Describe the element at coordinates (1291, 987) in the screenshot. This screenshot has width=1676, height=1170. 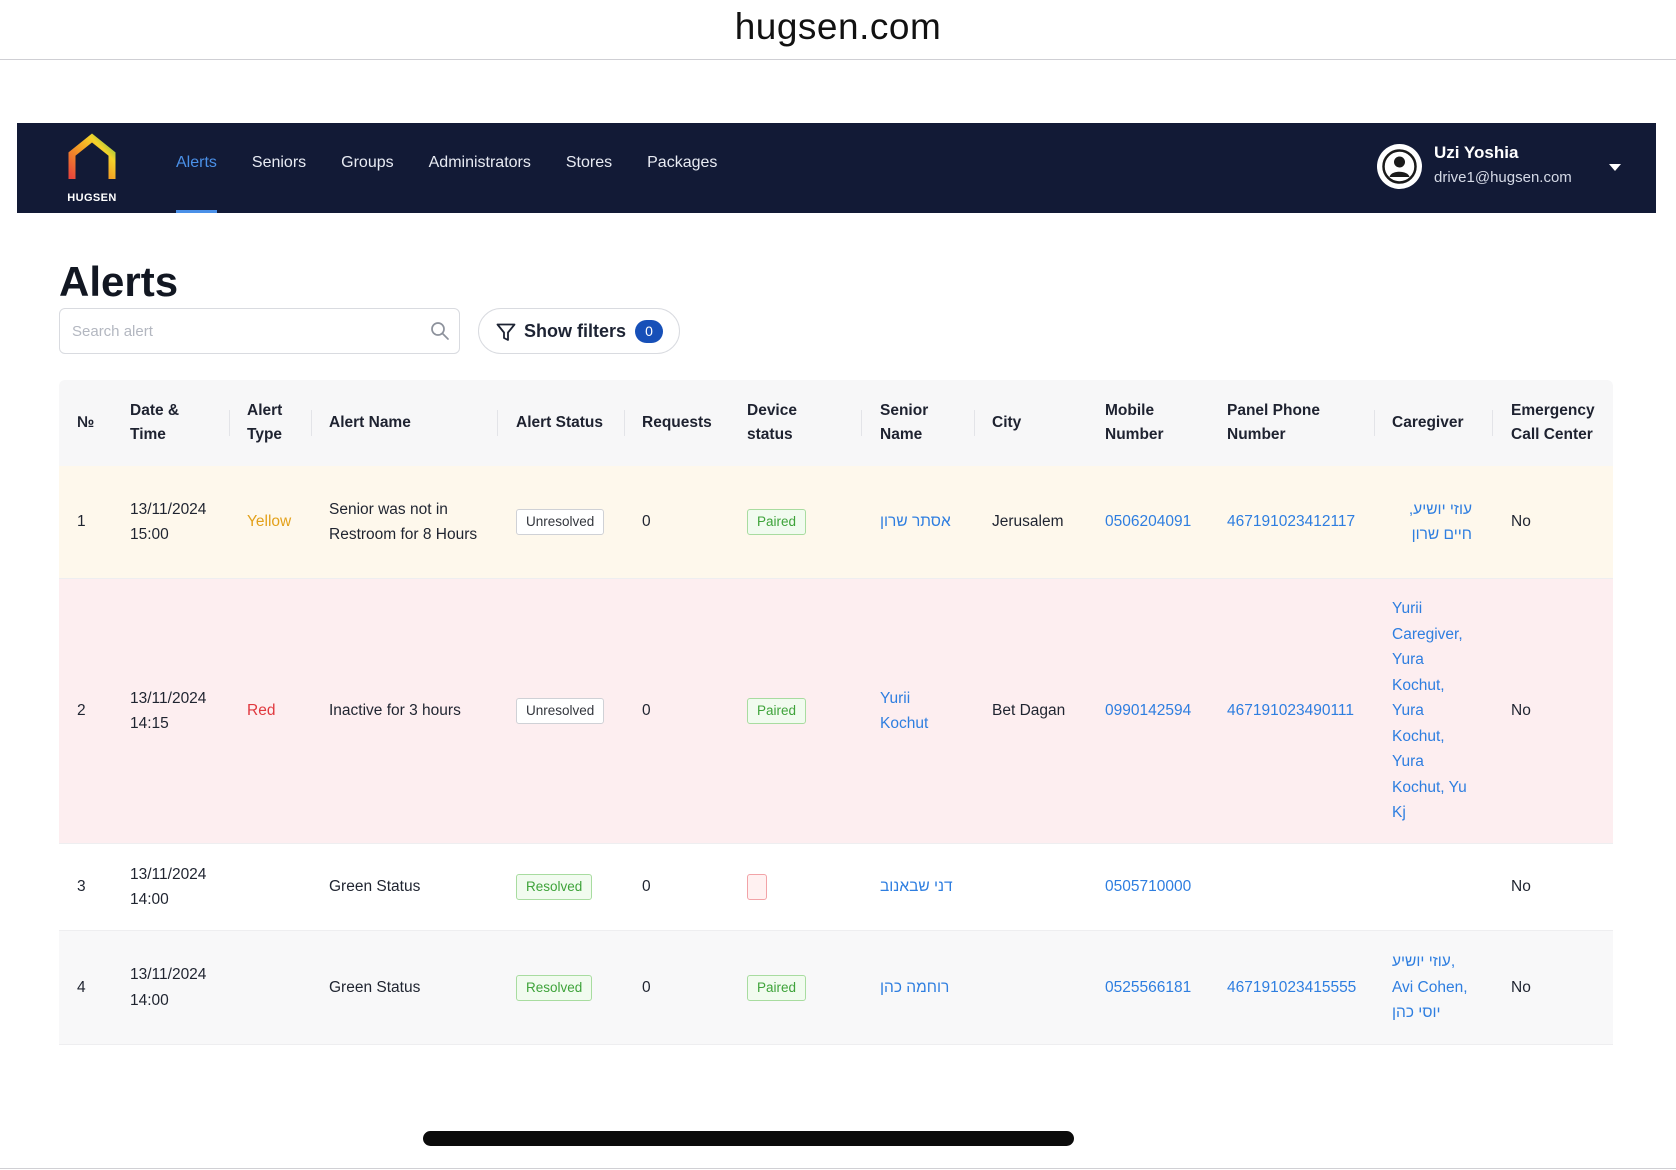
I see `panel-phone-link: 467191023415555` at that location.